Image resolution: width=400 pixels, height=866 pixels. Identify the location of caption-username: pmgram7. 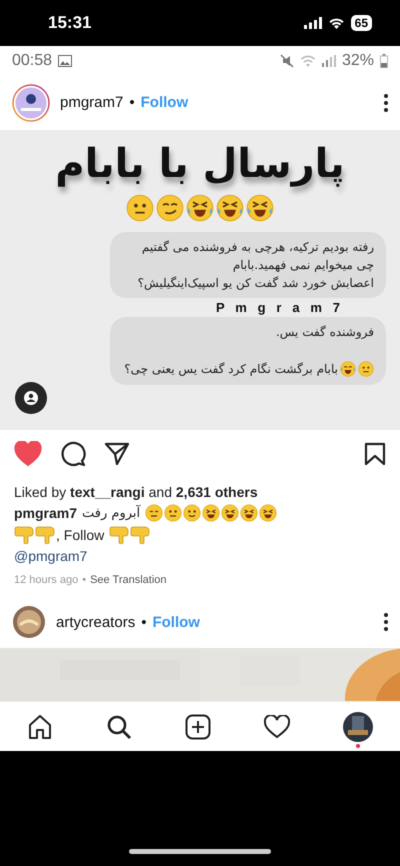
(46, 513).